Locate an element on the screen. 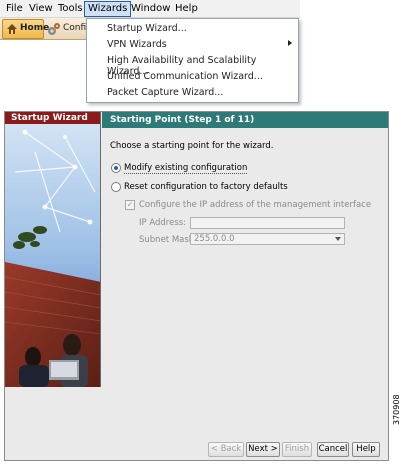 The height and width of the screenshot is (466, 406). menu-window: Window is located at coordinates (150, 9).